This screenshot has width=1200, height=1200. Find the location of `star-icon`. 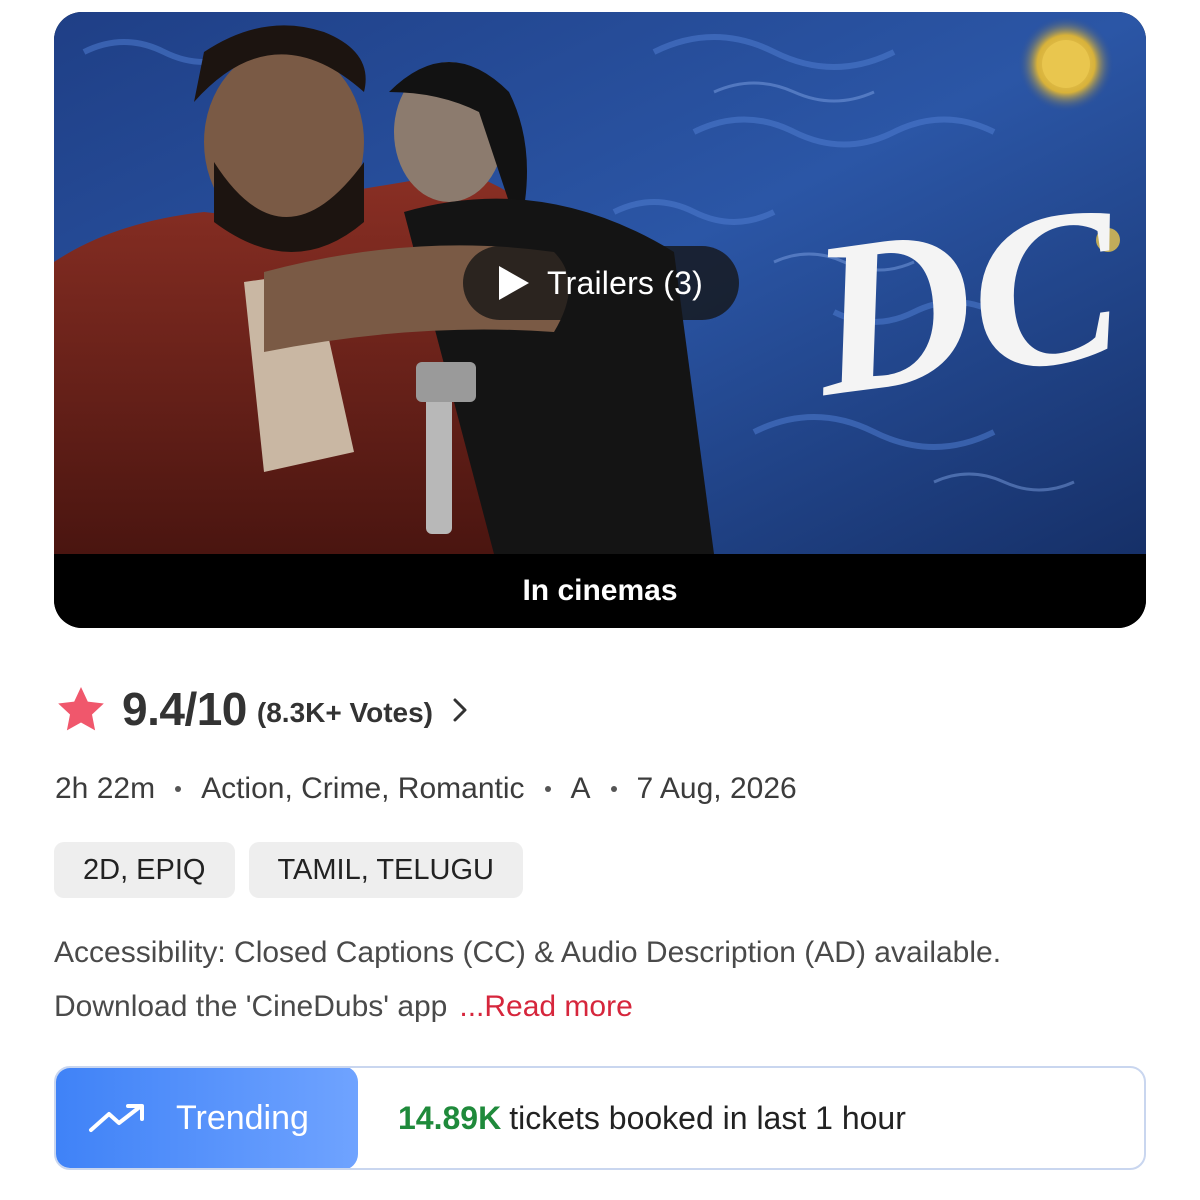

star-icon is located at coordinates (81, 709).